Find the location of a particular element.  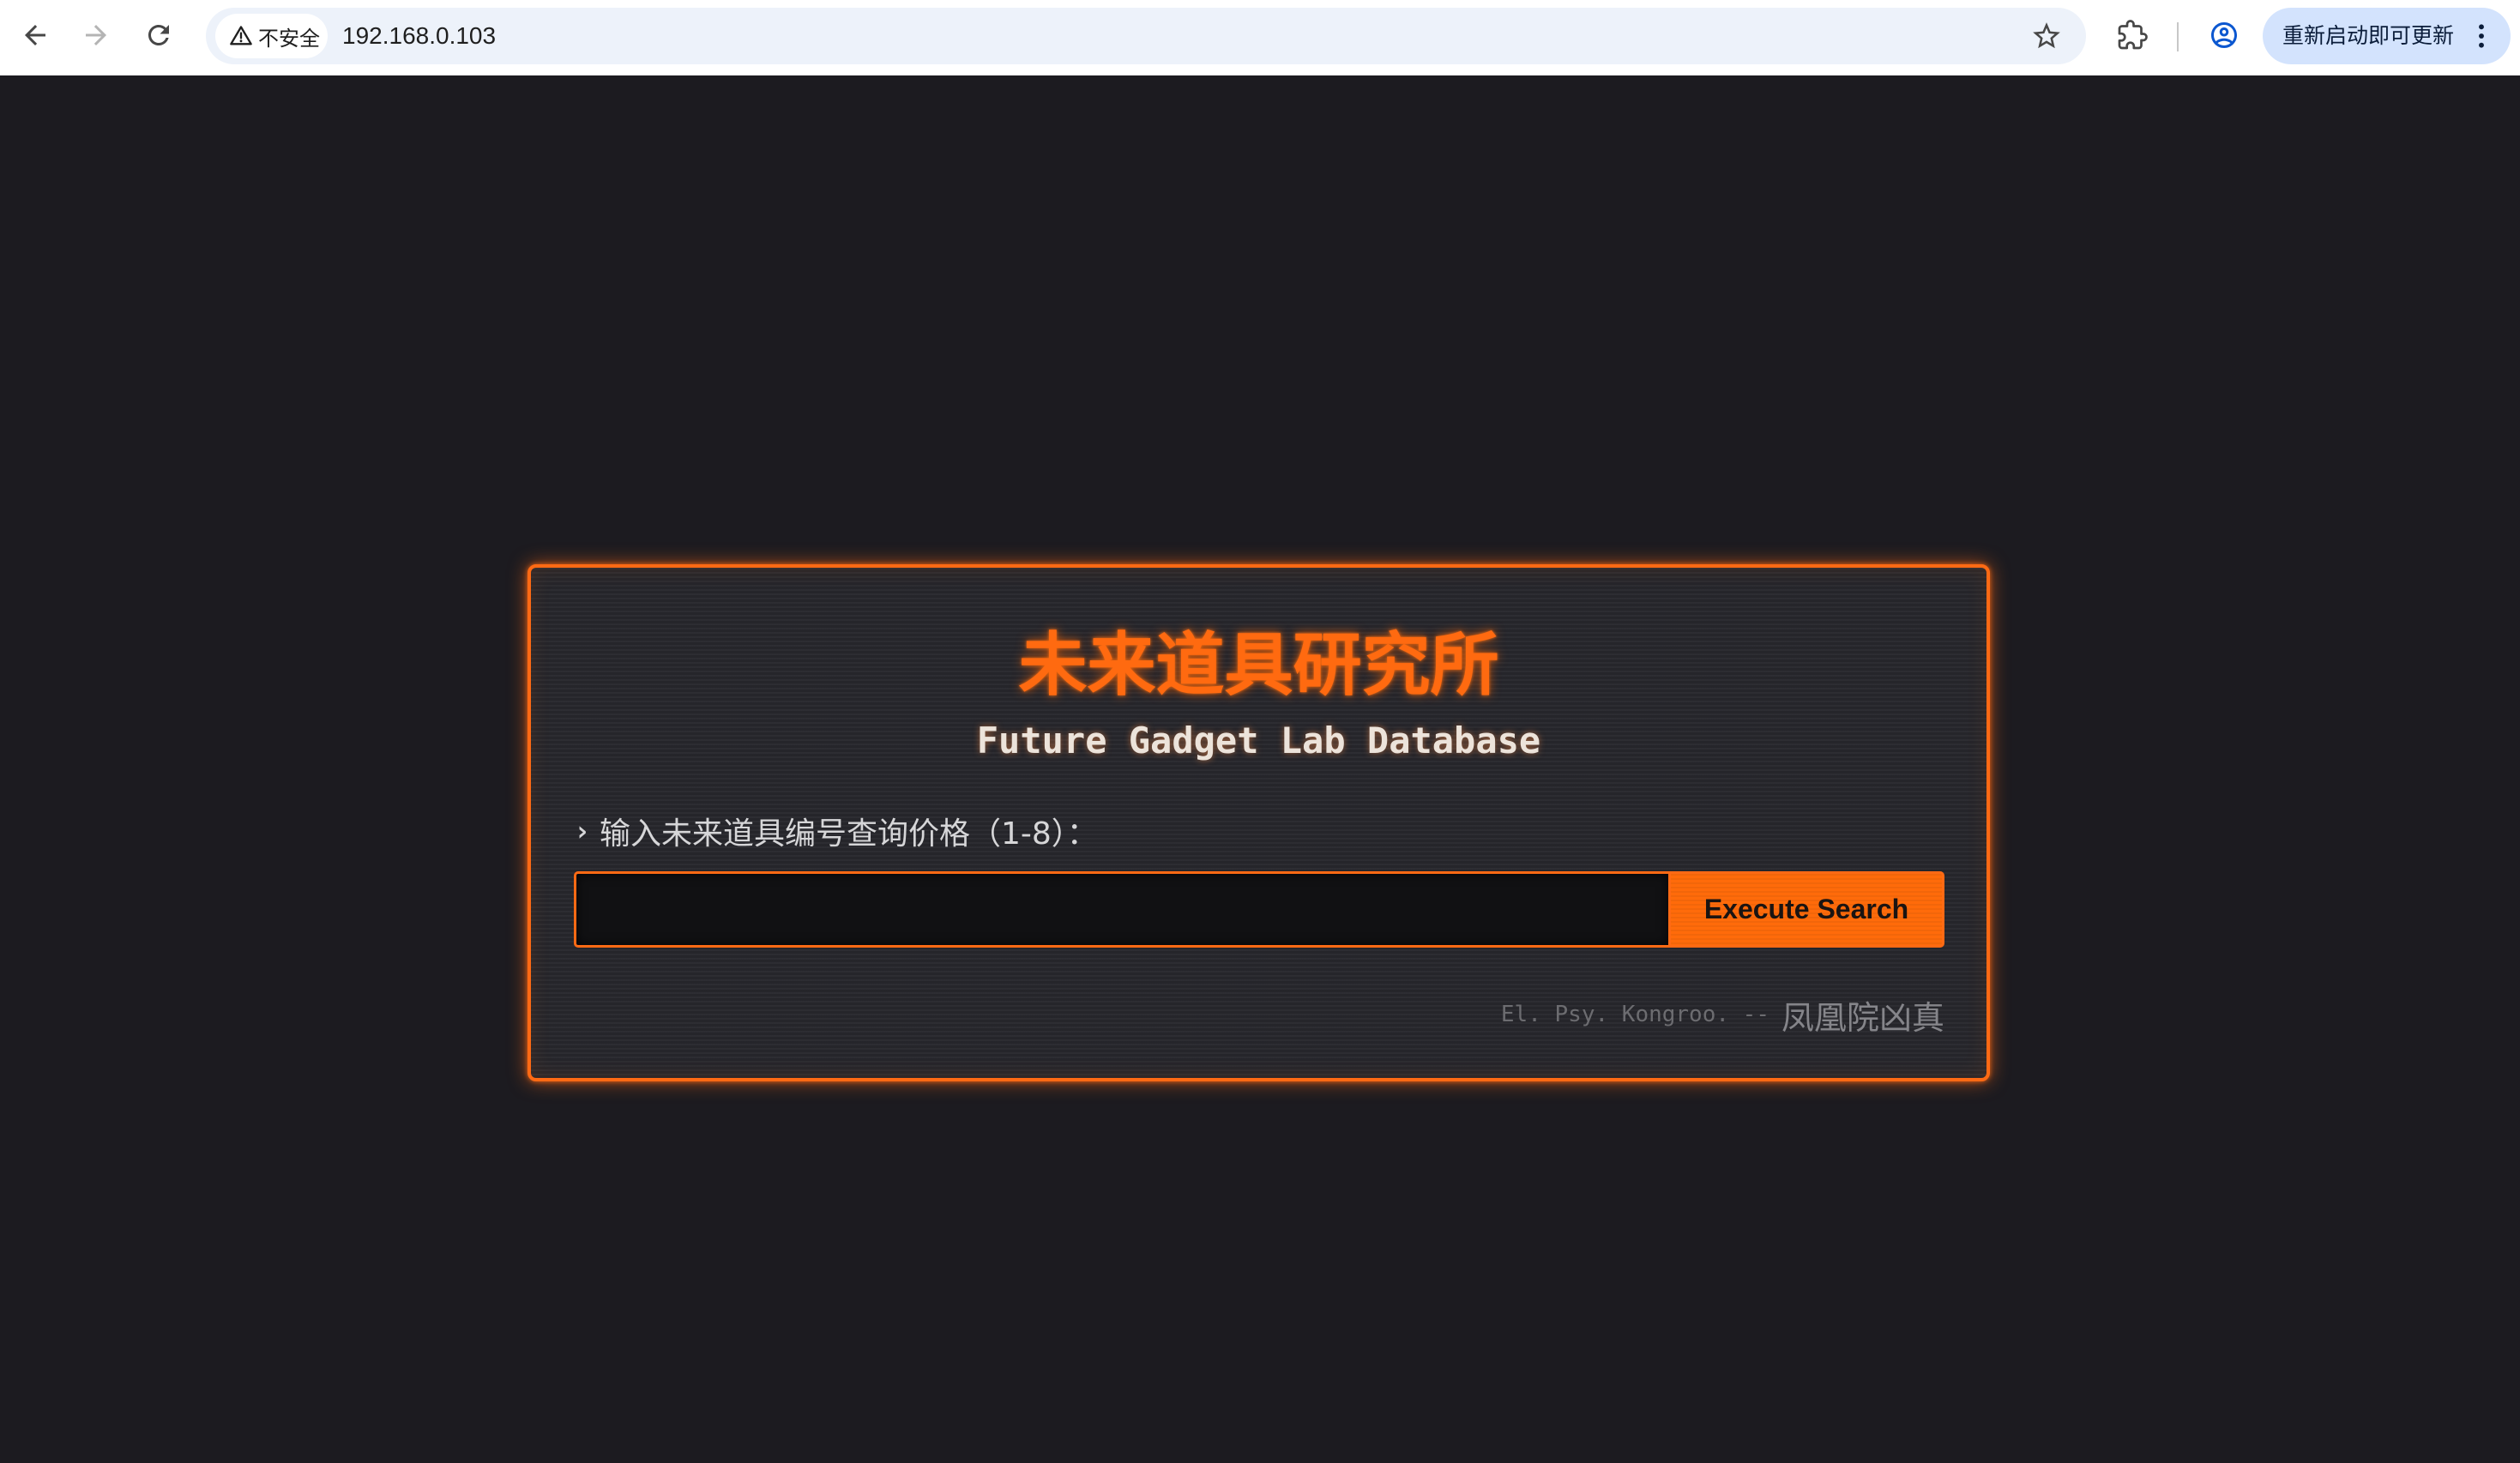

account-circle-icon is located at coordinates (2224, 35).